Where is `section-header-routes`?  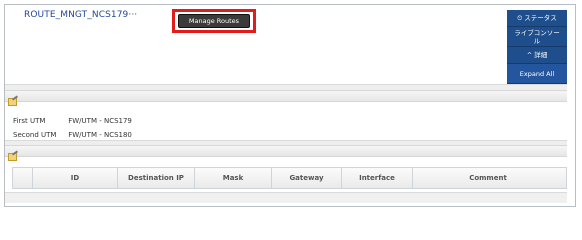 section-header-routes is located at coordinates (286, 151).